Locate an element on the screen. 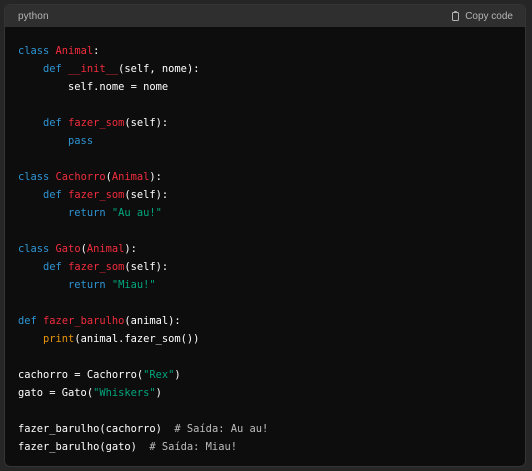 This screenshot has height=471, width=532. identifier-token: fazer_barulho is located at coordinates (84, 320).